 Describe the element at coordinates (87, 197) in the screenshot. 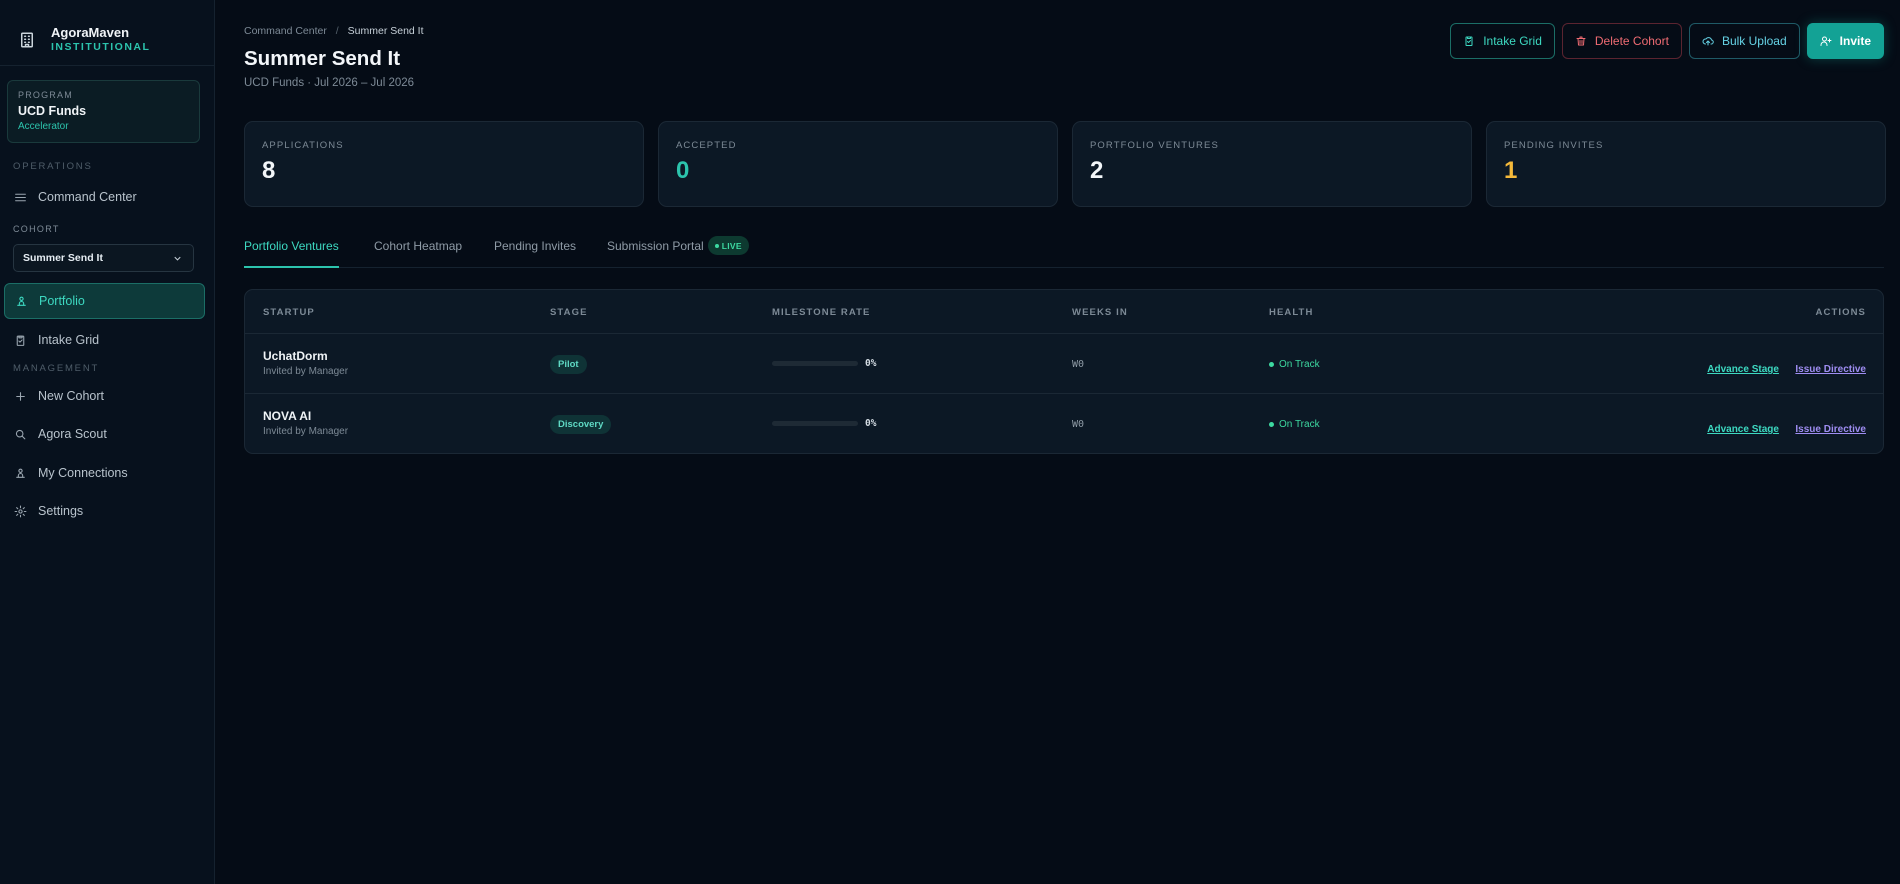

I see `sidebar-item-label: Command Center` at that location.